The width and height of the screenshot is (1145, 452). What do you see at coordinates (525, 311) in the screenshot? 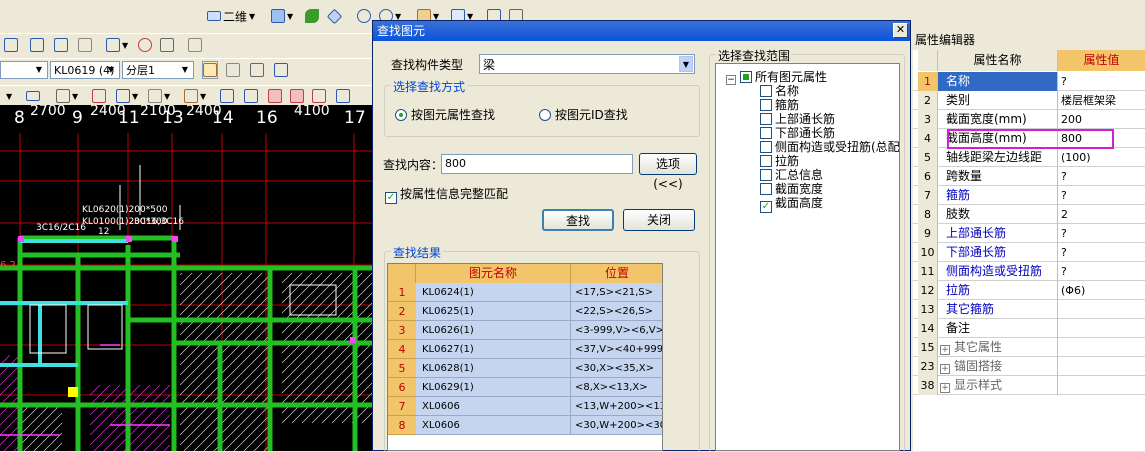
I see `table-row: 2 KL0625(1) <22,S><26,S>` at bounding box center [525, 311].